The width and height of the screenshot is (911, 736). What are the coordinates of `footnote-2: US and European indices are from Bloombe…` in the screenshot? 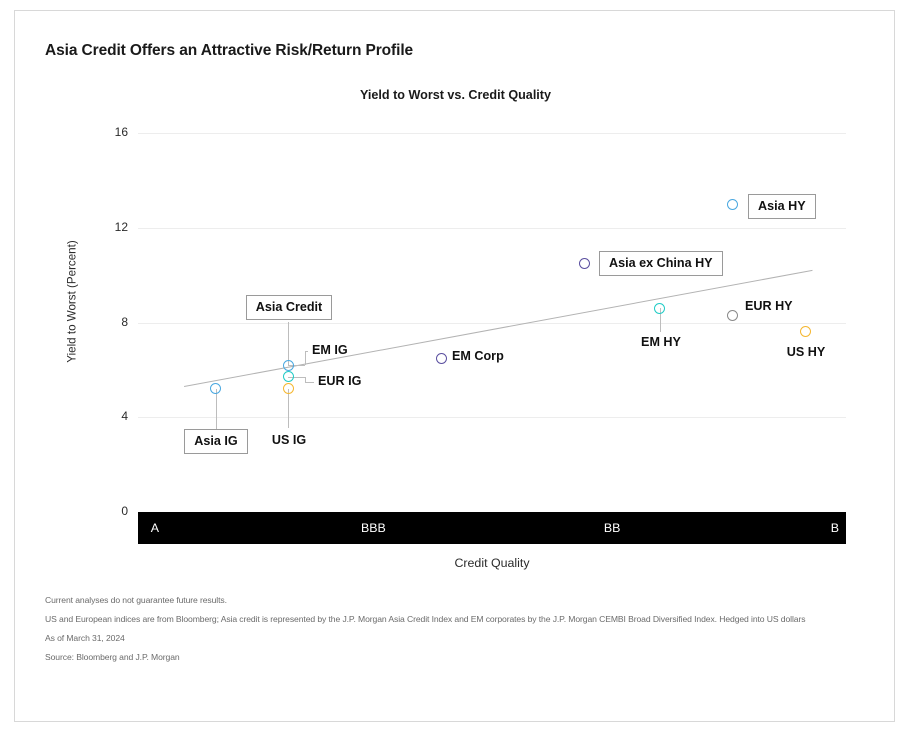 It's located at (425, 619).